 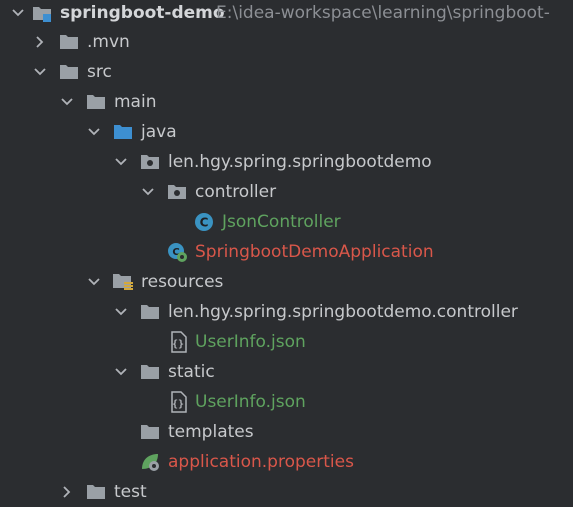 I want to click on tree-row-static-userinfo-json: {} UserInfo.json, so click(x=286, y=402).